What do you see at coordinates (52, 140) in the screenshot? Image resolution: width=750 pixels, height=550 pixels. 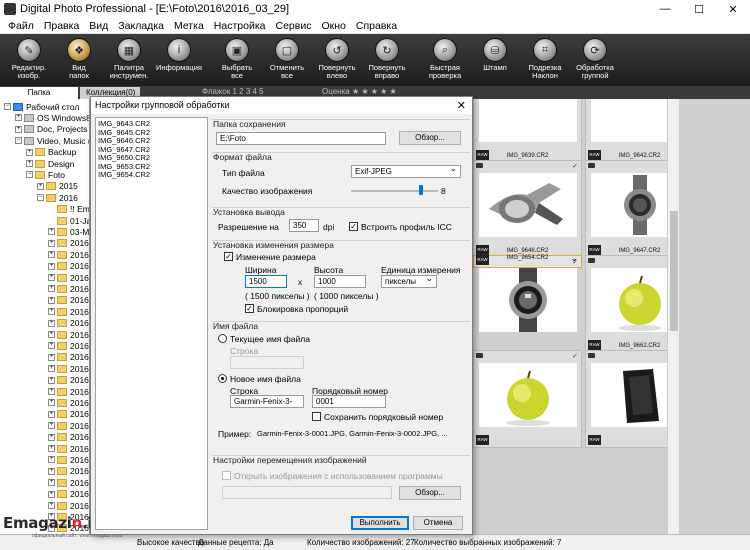 I see `tree-item: − Video, Music (E` at bounding box center [52, 140].